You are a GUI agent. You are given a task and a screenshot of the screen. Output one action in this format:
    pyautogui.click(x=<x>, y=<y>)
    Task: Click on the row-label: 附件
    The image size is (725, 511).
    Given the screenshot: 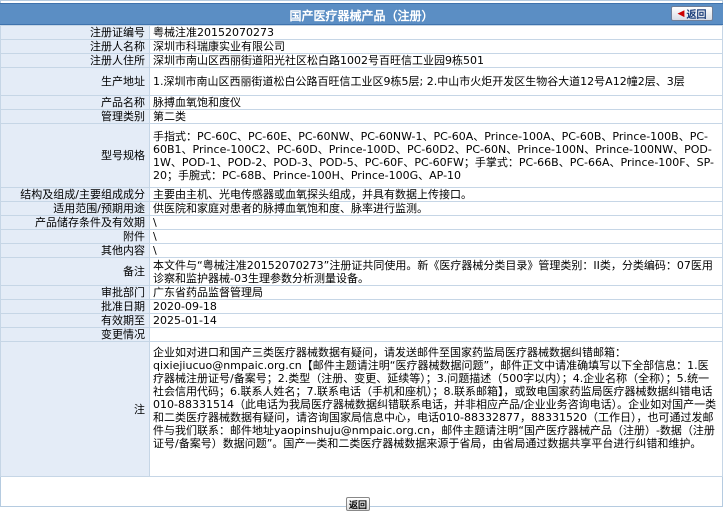 What is the action you would take?
    pyautogui.click(x=75, y=236)
    